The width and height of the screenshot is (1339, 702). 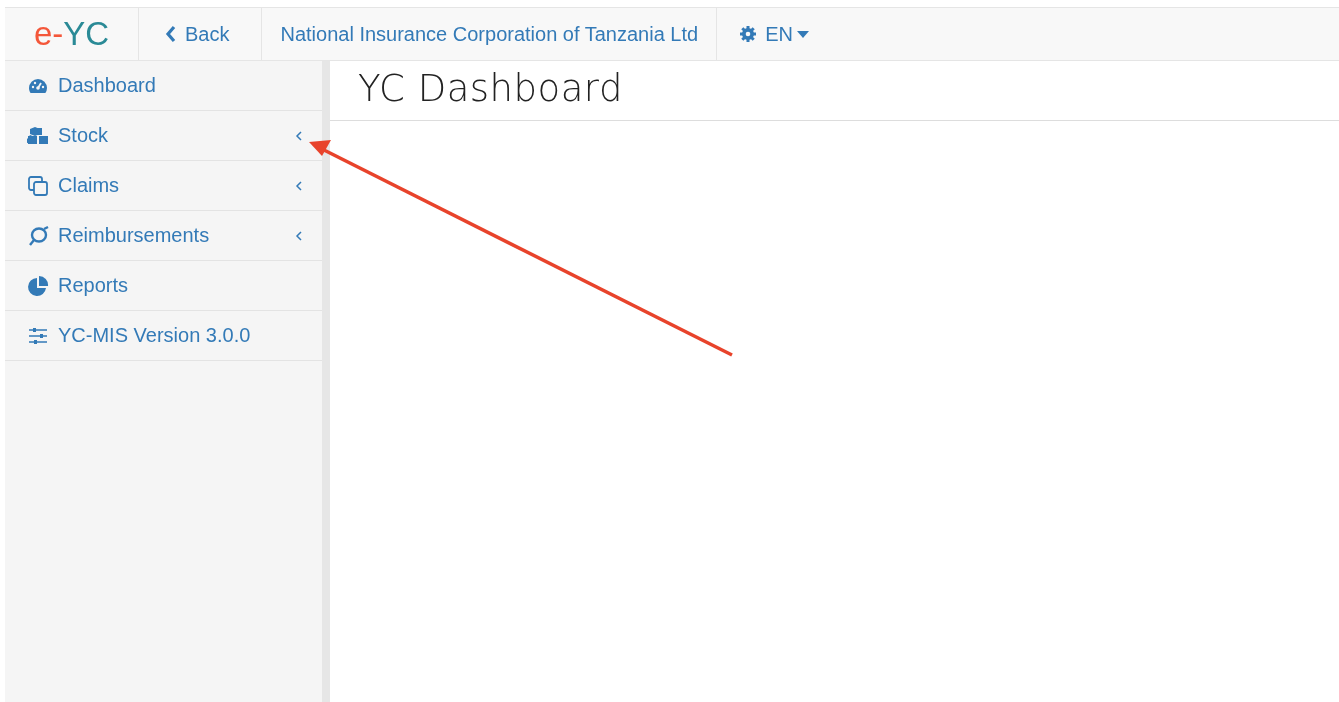 I want to click on logo: e-YC, so click(x=72, y=34).